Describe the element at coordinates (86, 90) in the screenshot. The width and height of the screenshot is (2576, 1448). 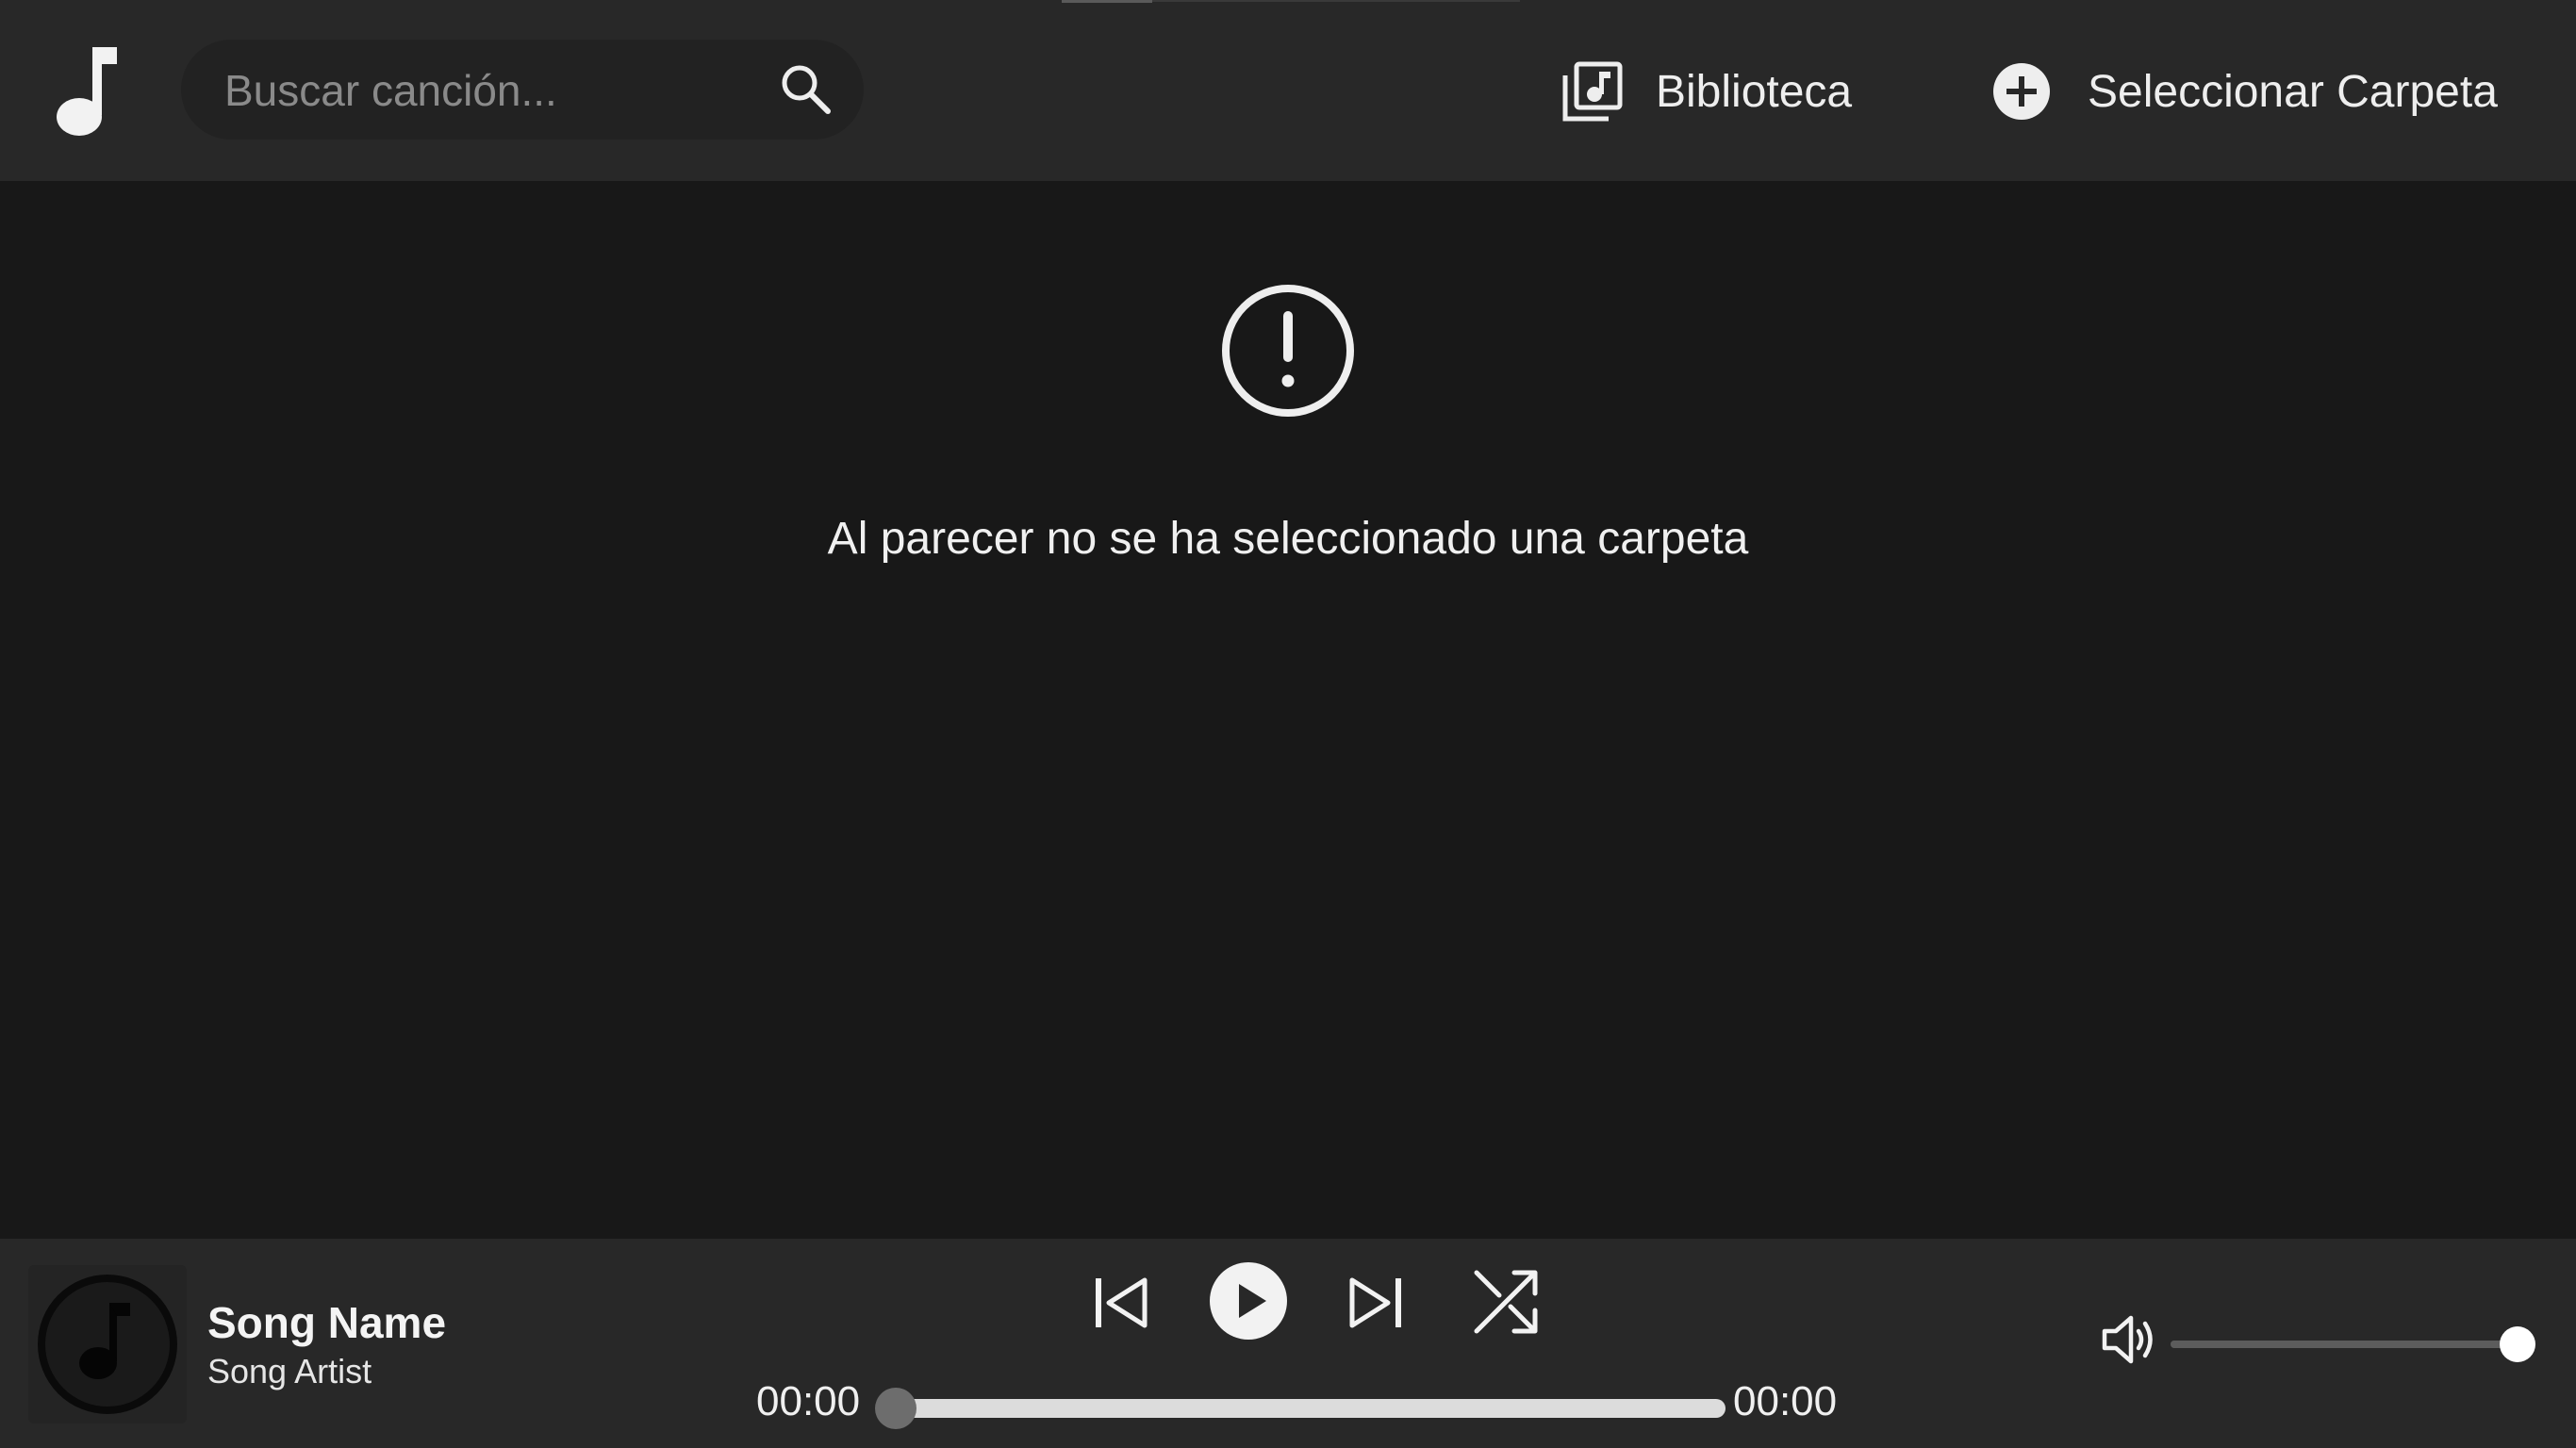
I see `music-note-icon` at that location.